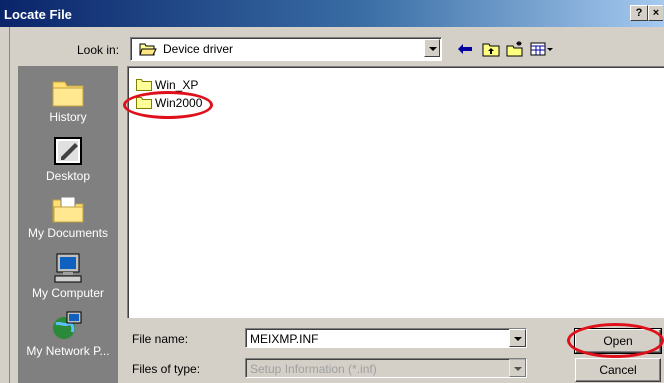  What do you see at coordinates (491, 49) in the screenshot?
I see `up-folder-icon` at bounding box center [491, 49].